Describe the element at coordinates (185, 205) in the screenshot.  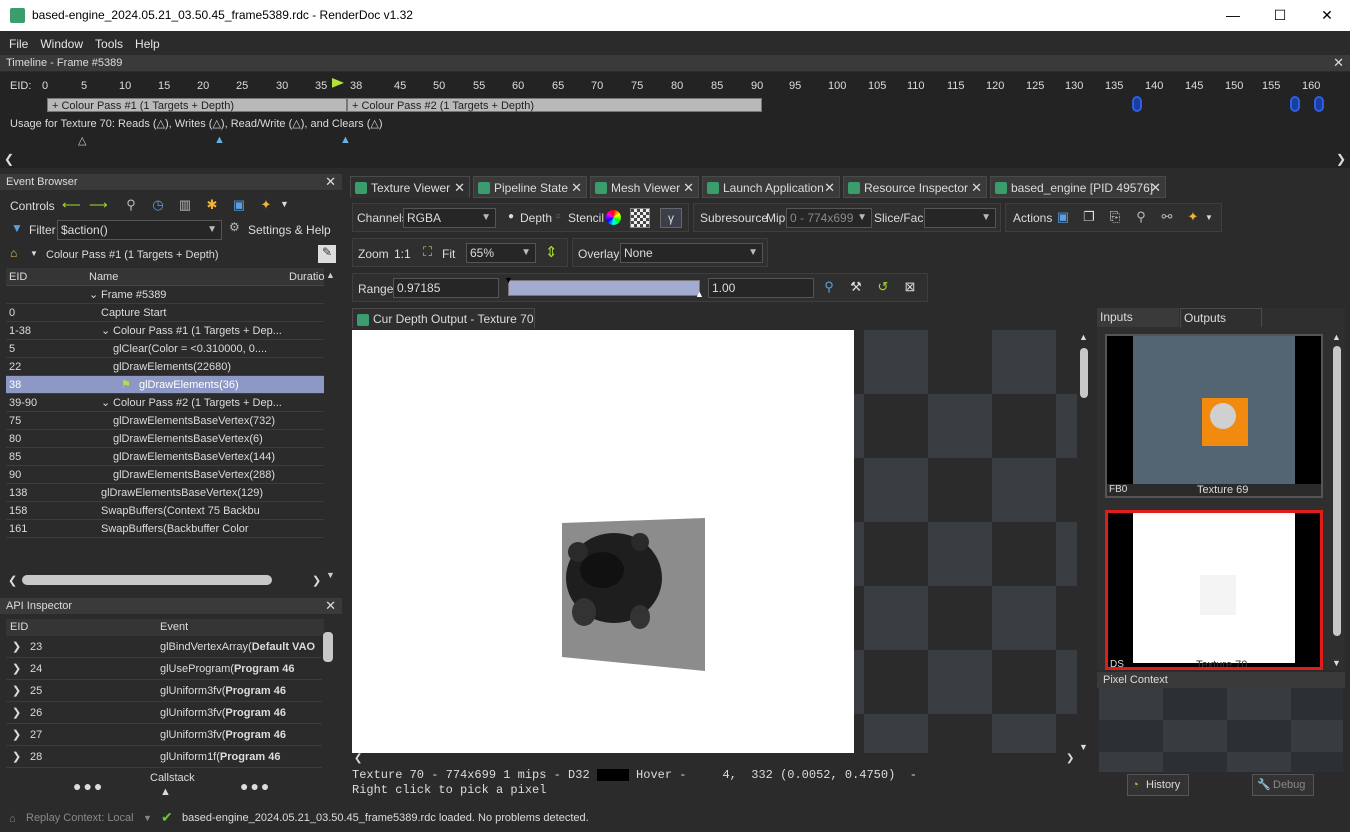
I see `stats-bars-icon: ▥` at that location.